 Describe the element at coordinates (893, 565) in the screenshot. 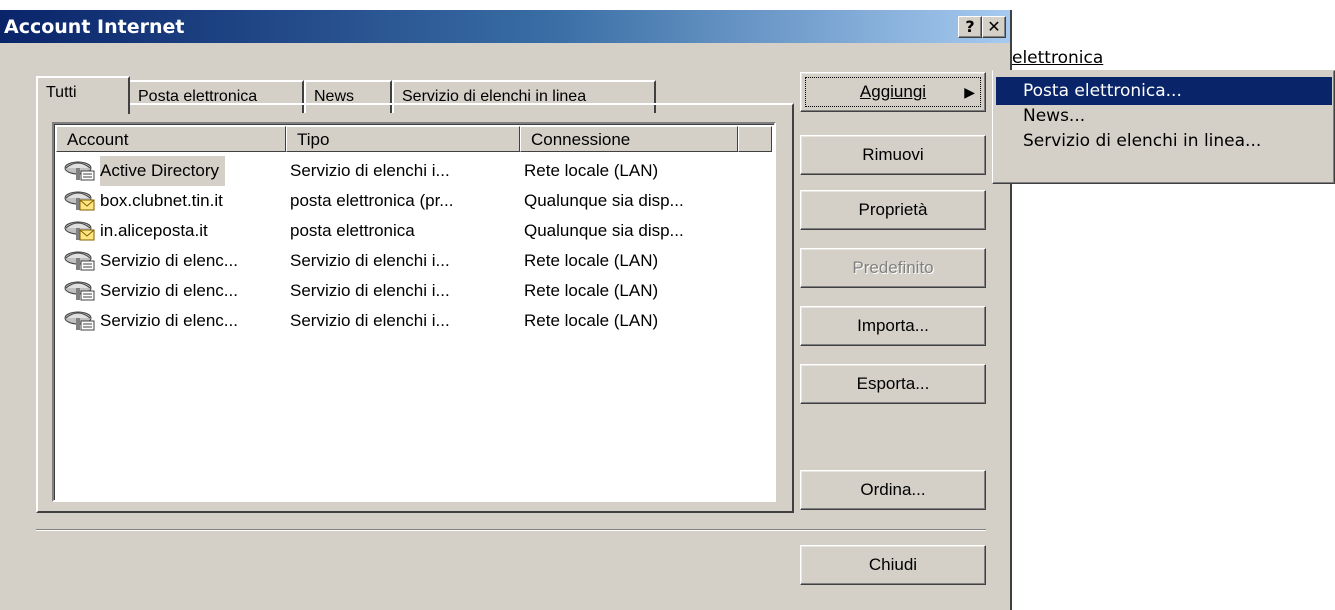

I see `chiudi-button: Chiudi` at that location.